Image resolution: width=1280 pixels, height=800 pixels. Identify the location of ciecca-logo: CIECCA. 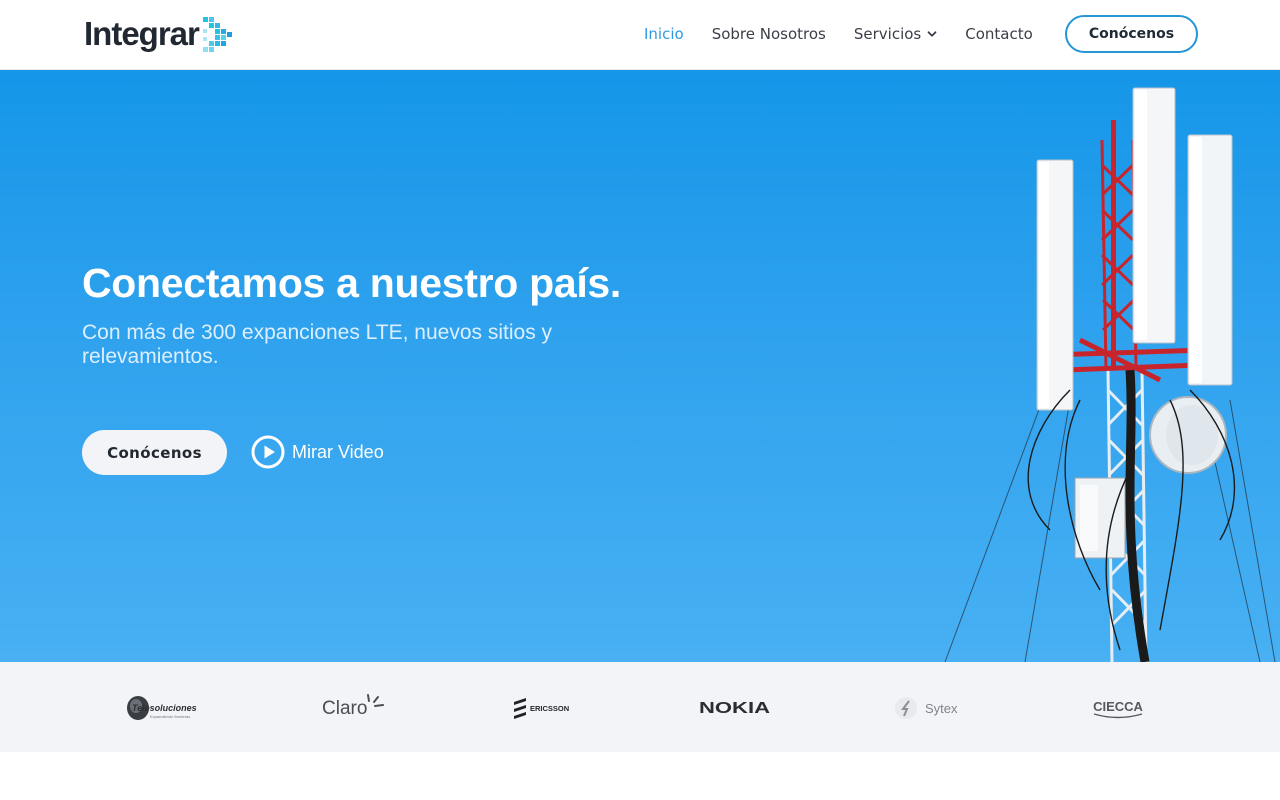
(1118, 709).